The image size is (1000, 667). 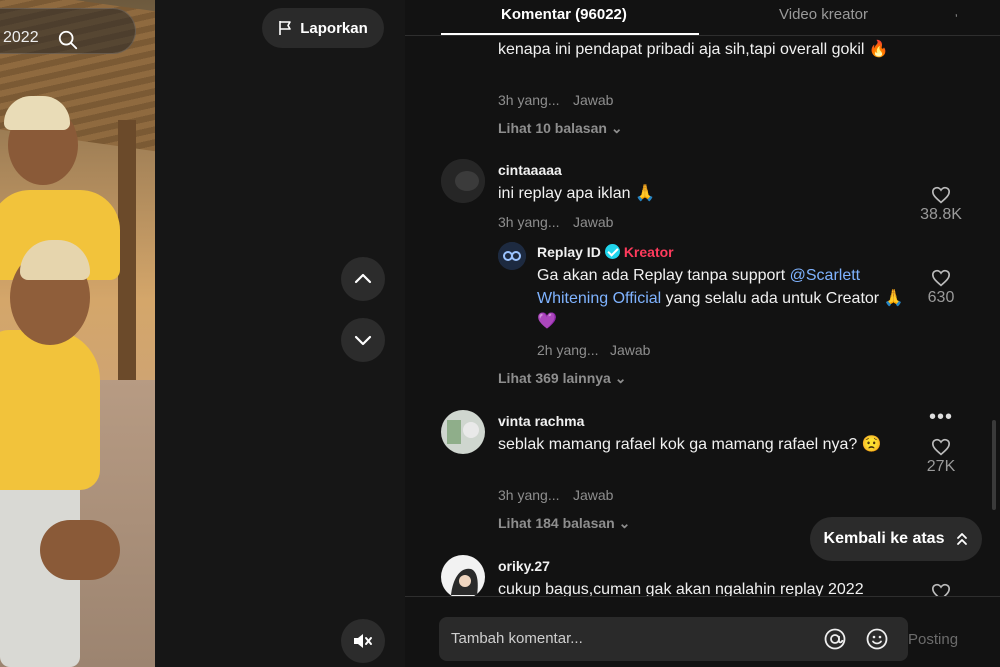 I want to click on verified-badge-icon, so click(x=612, y=251).